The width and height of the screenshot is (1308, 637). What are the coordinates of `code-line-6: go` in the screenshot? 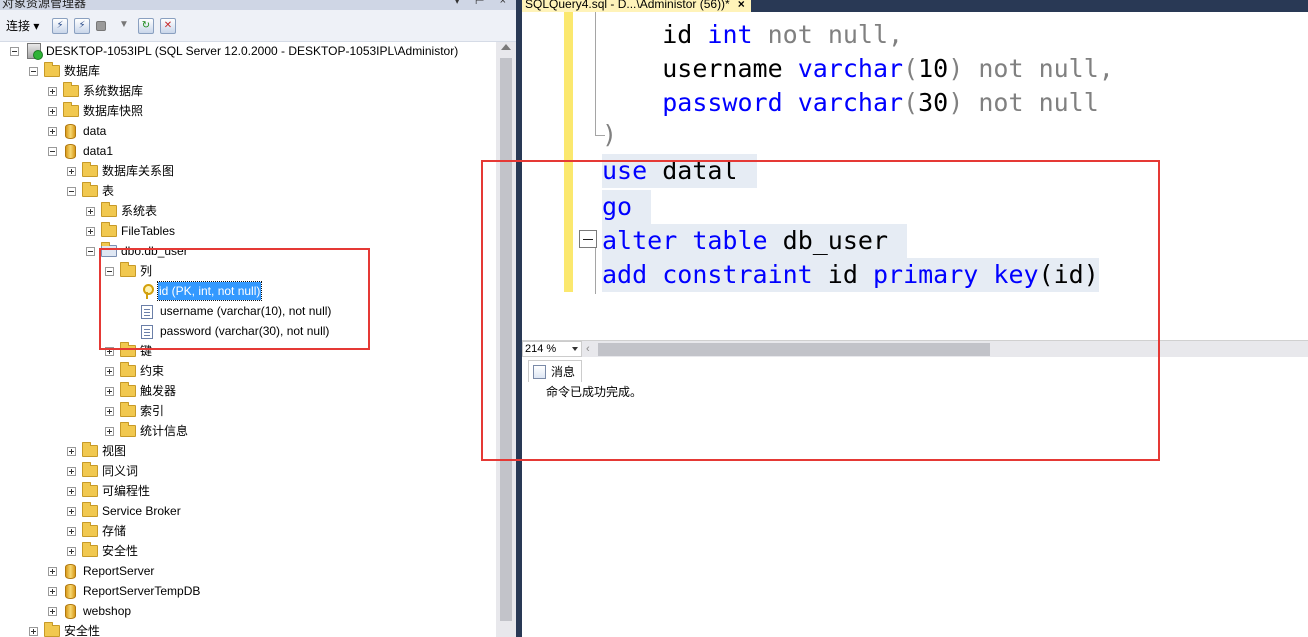 It's located at (627, 207).